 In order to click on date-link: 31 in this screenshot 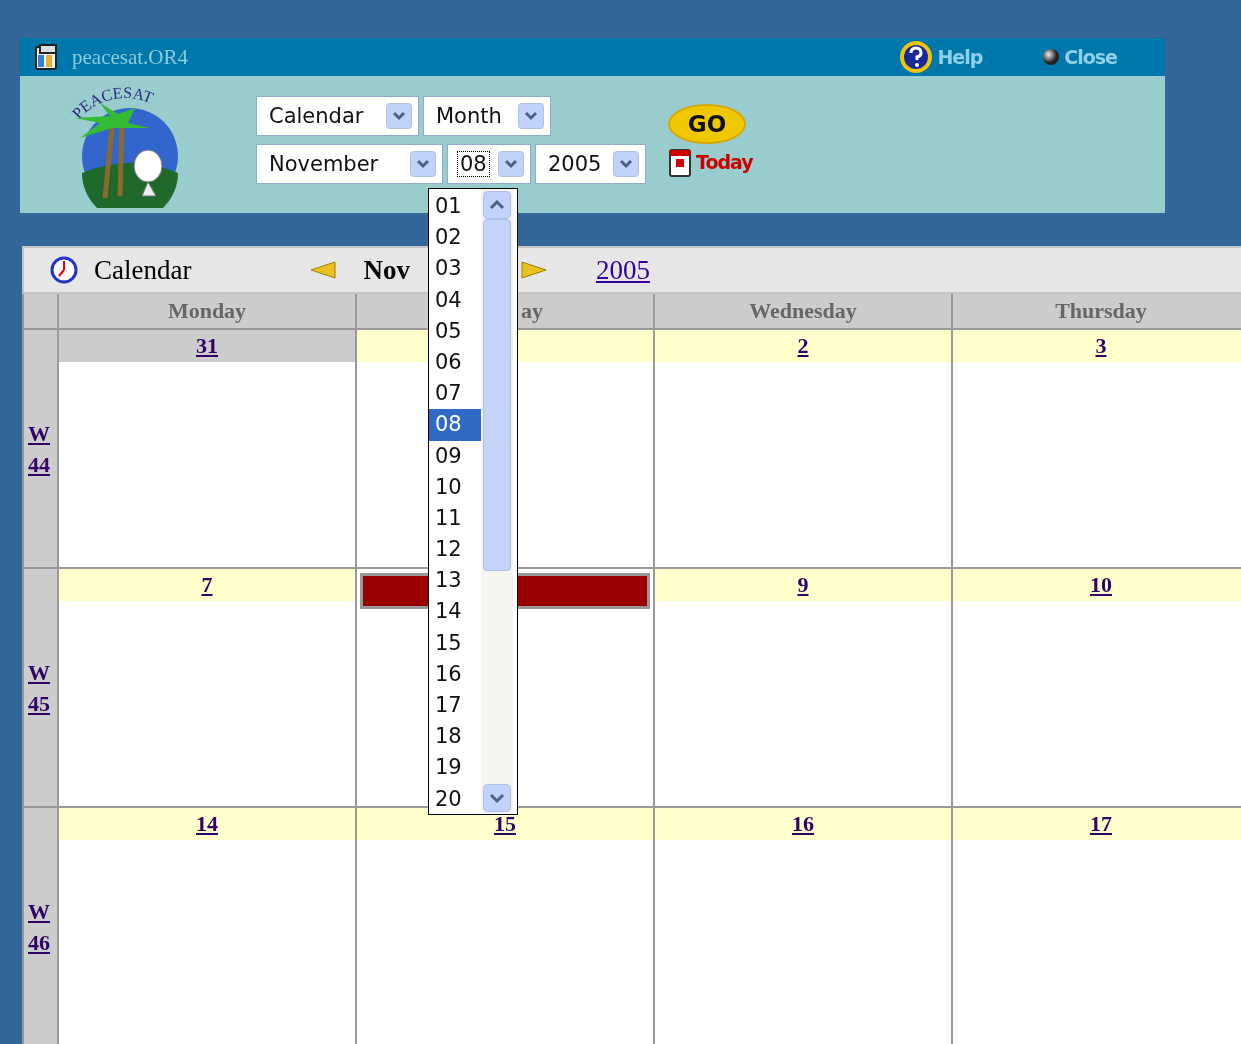, I will do `click(207, 345)`.